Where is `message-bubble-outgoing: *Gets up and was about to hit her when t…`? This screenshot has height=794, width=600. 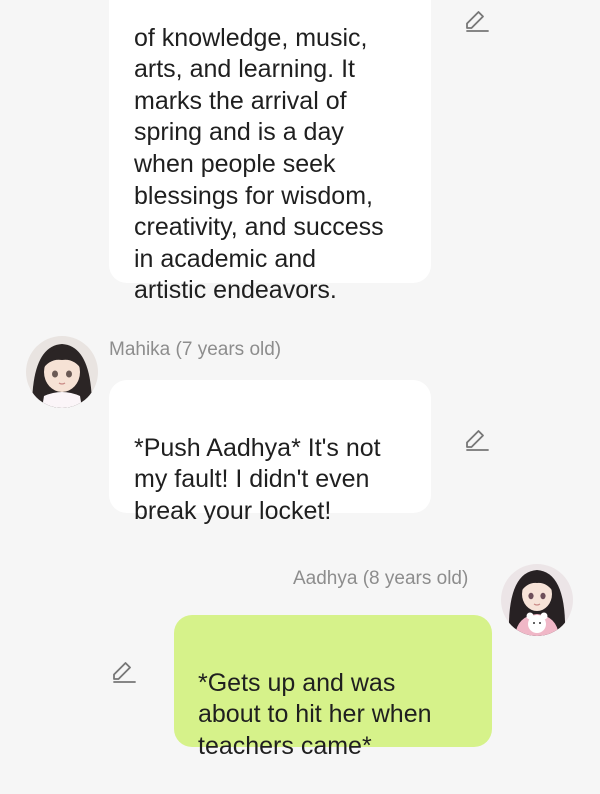 message-bubble-outgoing: *Gets up and was about to hit her when t… is located at coordinates (333, 687).